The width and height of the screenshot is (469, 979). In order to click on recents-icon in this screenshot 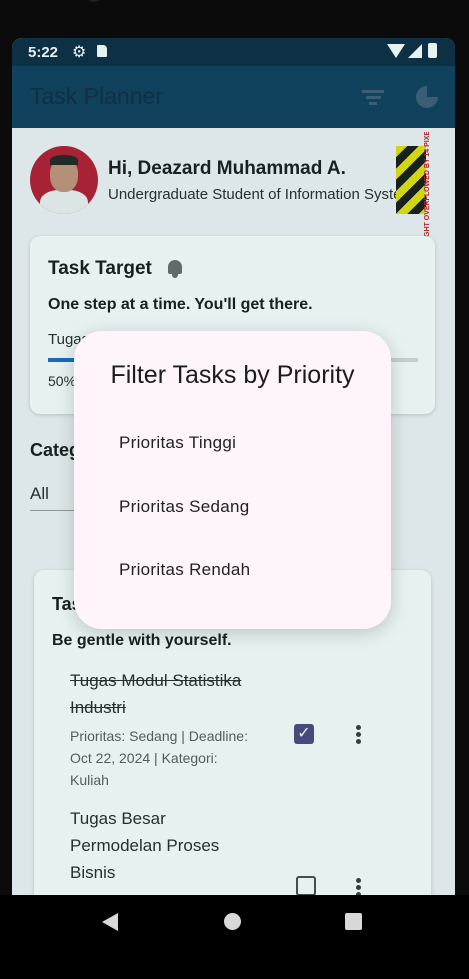, I will do `click(353, 921)`.